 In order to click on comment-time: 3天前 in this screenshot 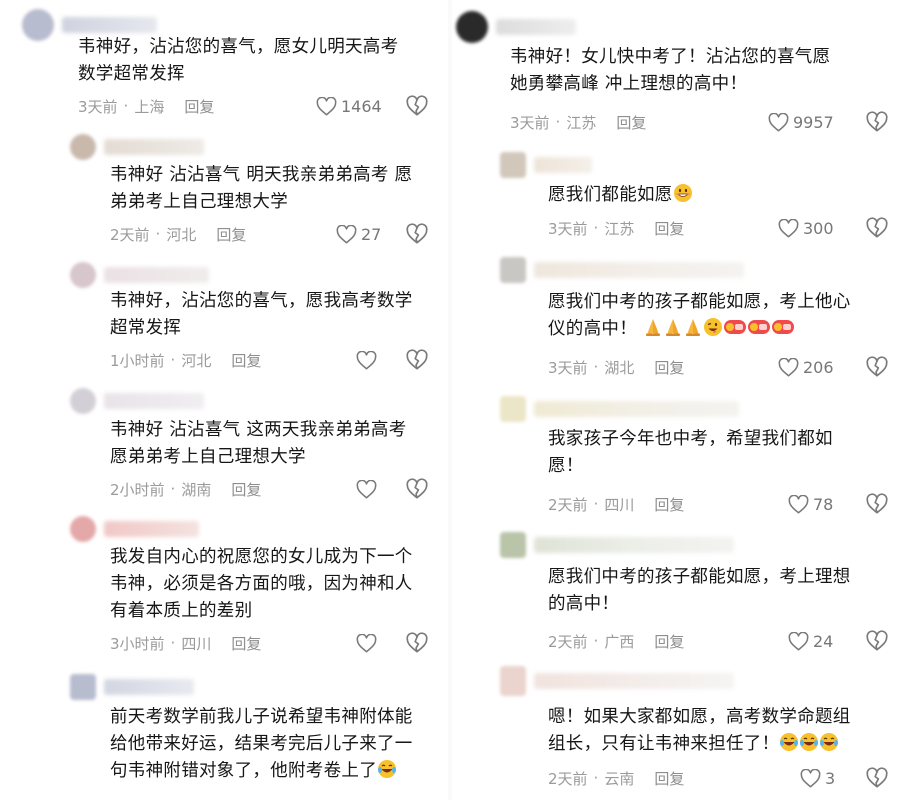, I will do `click(530, 122)`.